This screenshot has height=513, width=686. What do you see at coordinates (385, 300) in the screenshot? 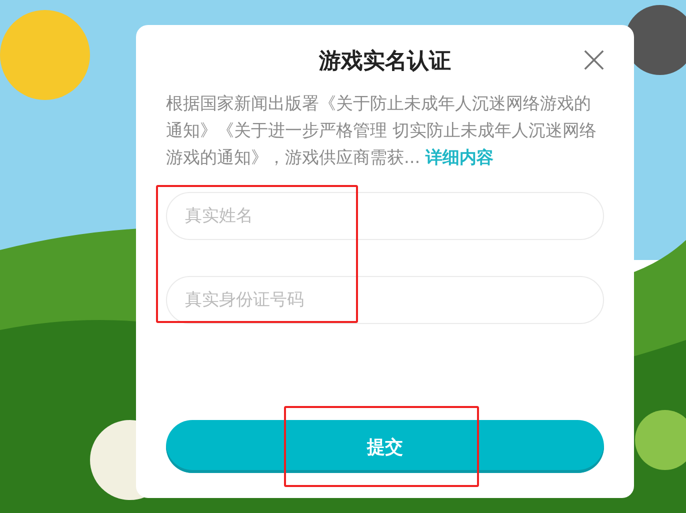
I see `input-field: 真实身份证号码` at bounding box center [385, 300].